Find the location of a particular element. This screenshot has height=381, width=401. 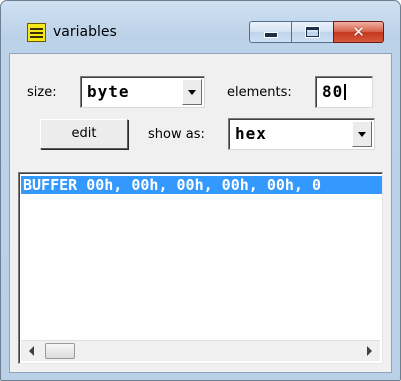

maximize-icon is located at coordinates (312, 32).